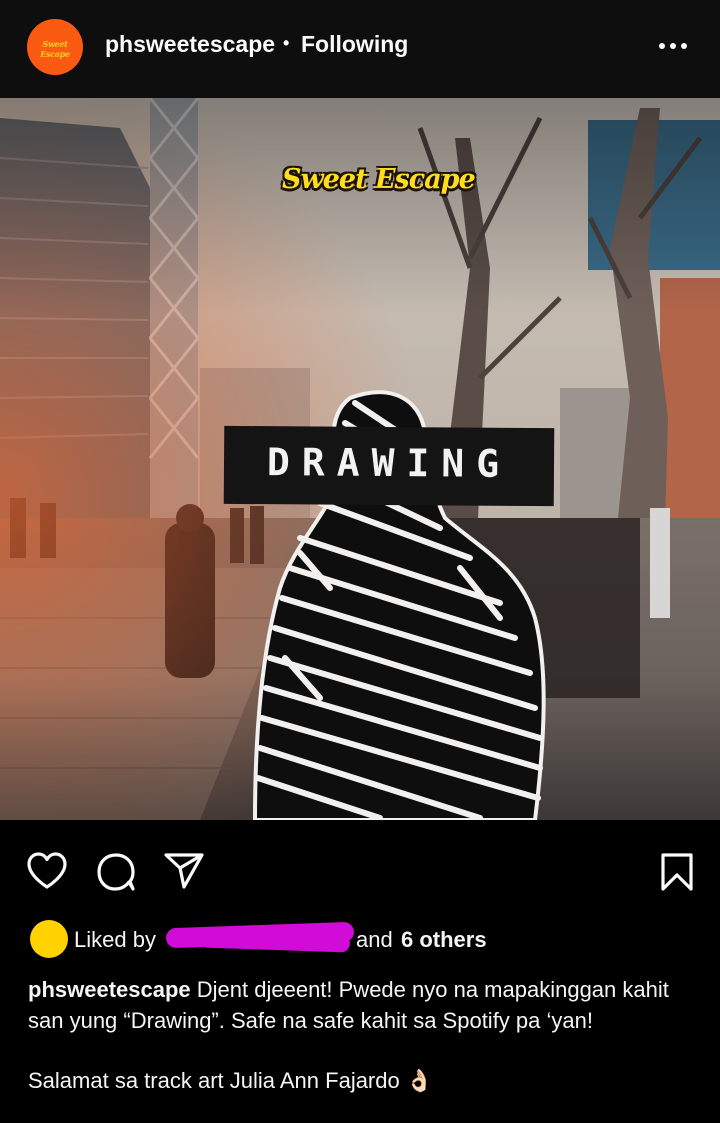 This screenshot has width=720, height=1123. I want to click on caption-username: phsweetescape, so click(109, 989).